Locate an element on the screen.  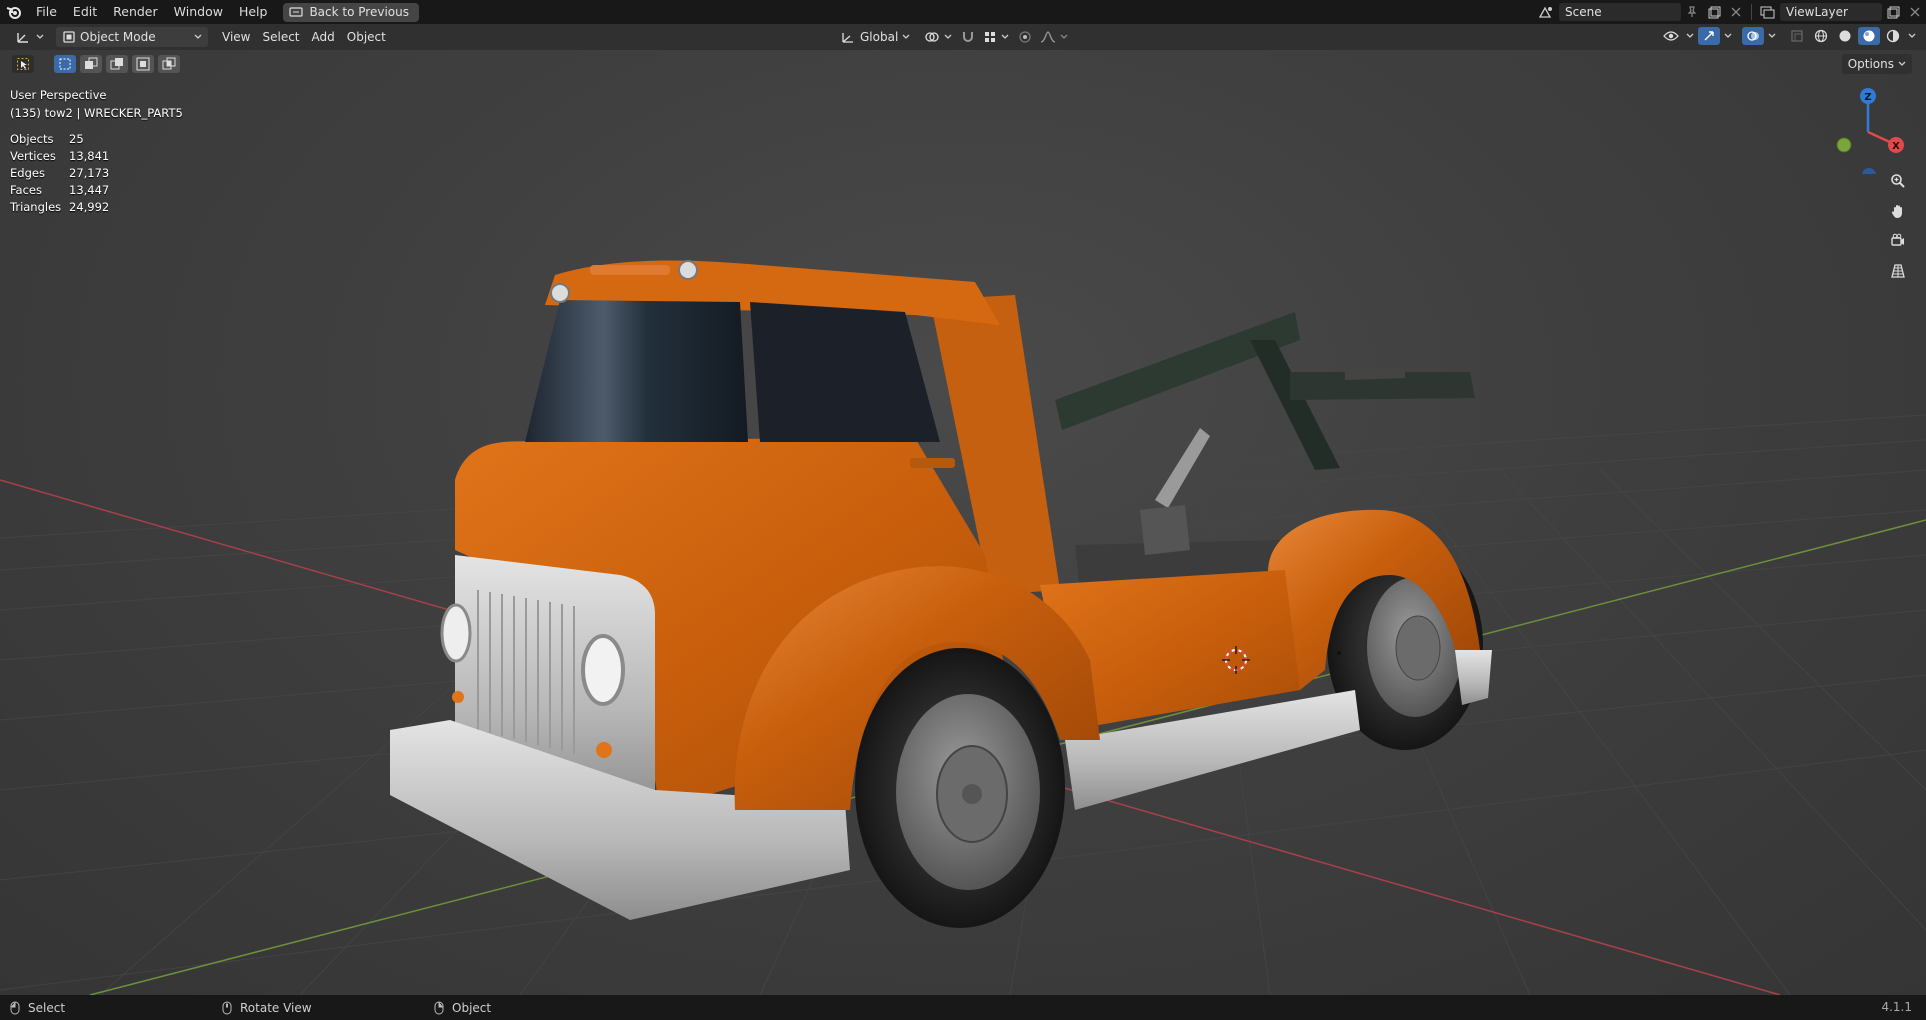
scene-selector-icon is located at coordinates (1546, 12).